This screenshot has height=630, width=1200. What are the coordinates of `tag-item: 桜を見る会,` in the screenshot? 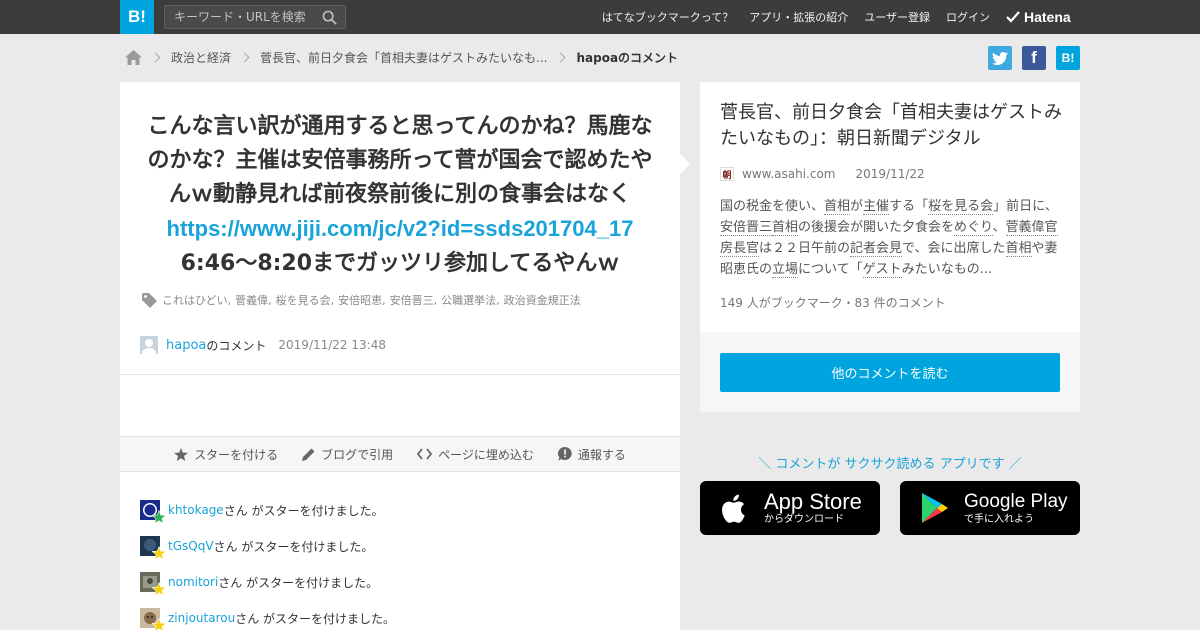 It's located at (305, 300).